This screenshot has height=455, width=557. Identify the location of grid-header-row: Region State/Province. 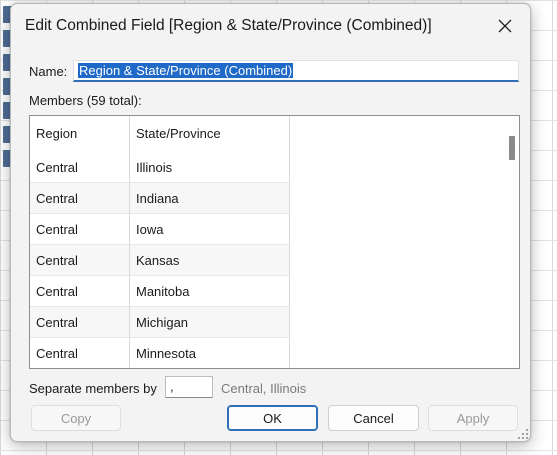
(160, 134).